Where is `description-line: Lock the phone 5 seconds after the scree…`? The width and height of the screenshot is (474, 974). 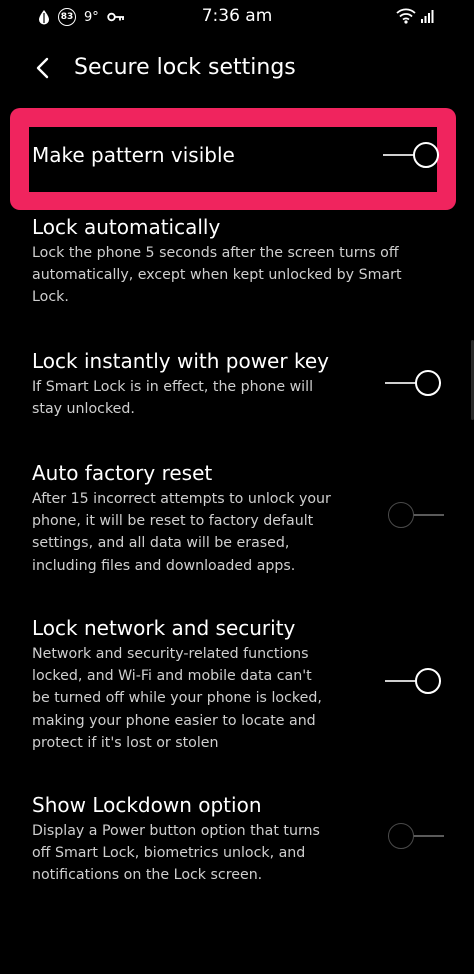
description-line: Lock the phone 5 seconds after the scree… is located at coordinates (215, 253).